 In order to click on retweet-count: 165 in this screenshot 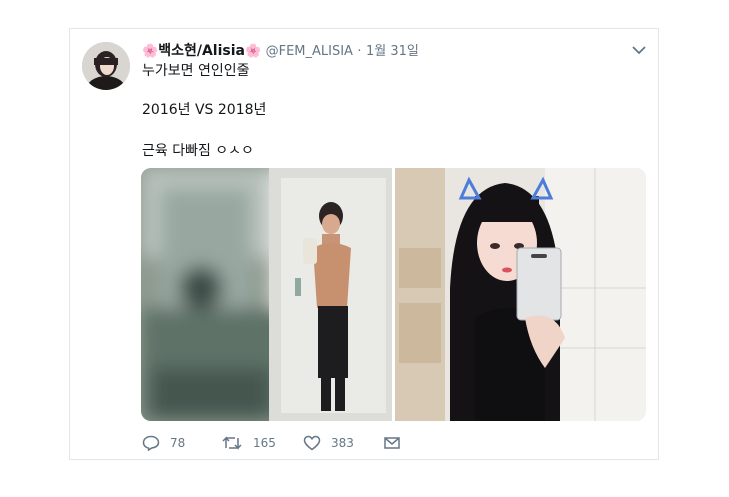, I will do `click(264, 443)`.